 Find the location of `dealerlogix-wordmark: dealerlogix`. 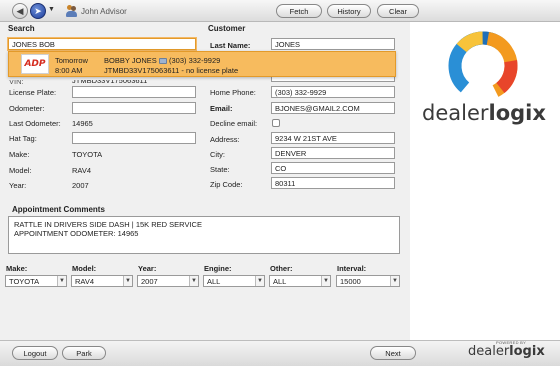

dealerlogix-wordmark: dealerlogix is located at coordinates (484, 113).